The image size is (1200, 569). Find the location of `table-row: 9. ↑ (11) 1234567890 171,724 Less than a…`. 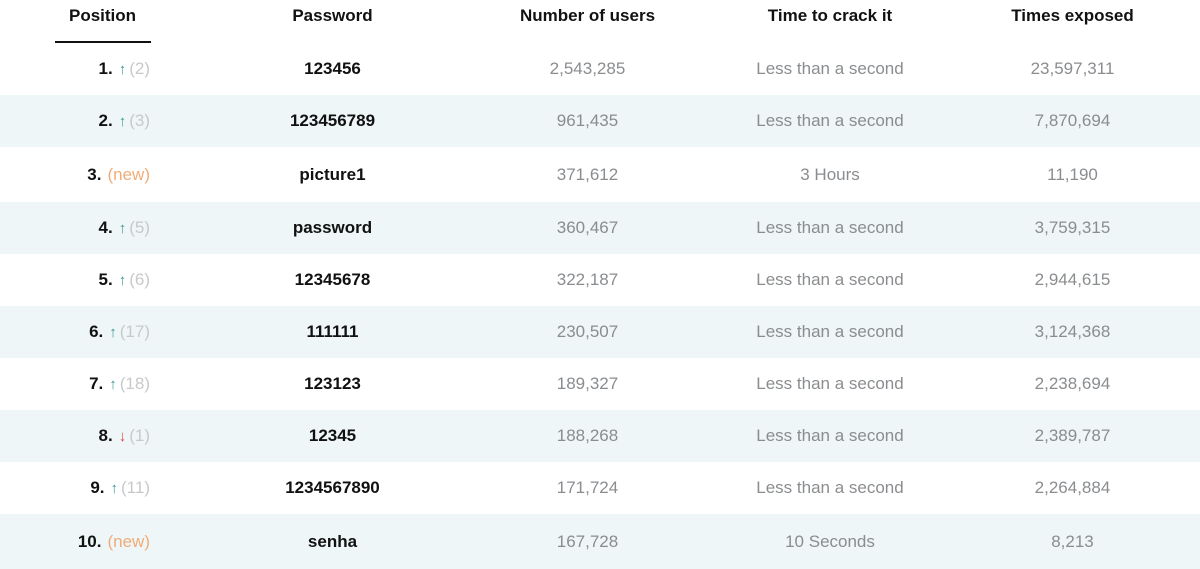

table-row: 9. ↑ (11) 1234567890 171,724 Less than a… is located at coordinates (600, 488).